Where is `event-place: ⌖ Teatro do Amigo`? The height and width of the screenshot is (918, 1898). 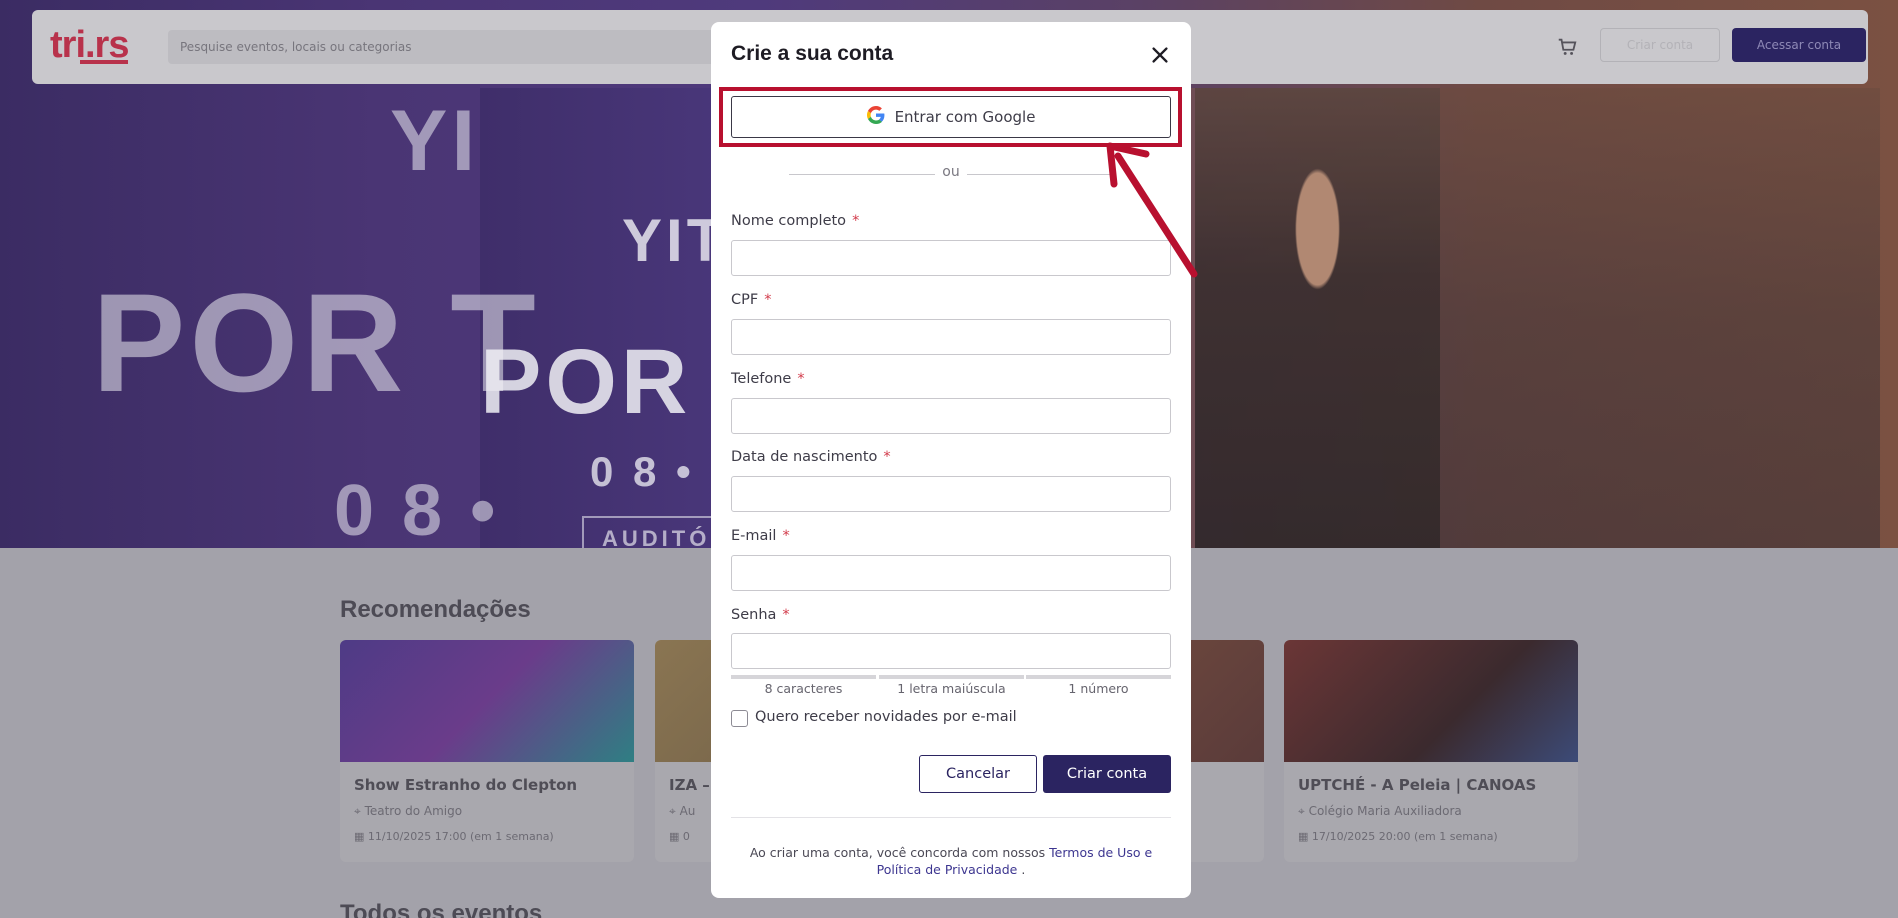 event-place: ⌖ Teatro do Amigo is located at coordinates (408, 811).